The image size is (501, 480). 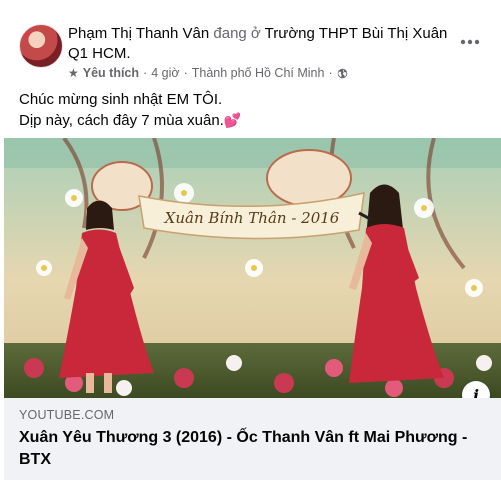 What do you see at coordinates (27, 36) in the screenshot?
I see `avatar-heart-icon: ♥` at bounding box center [27, 36].